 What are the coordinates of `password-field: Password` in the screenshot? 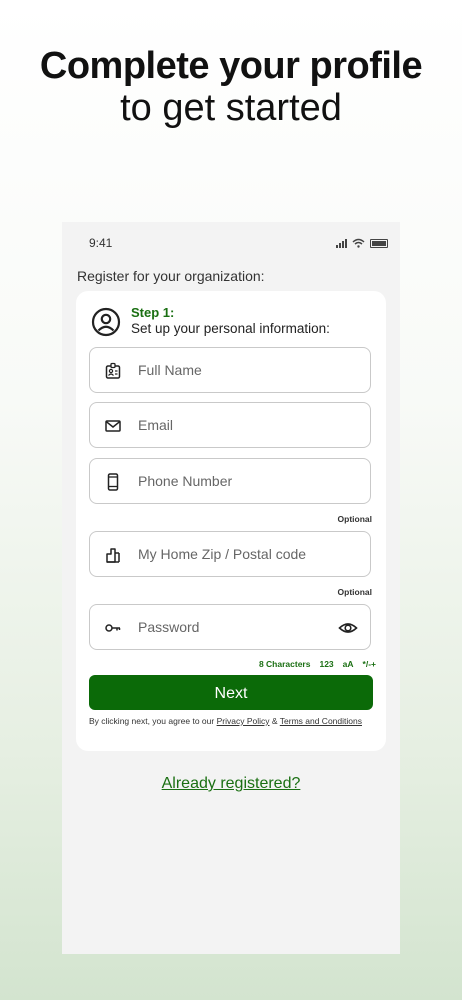 It's located at (230, 627).